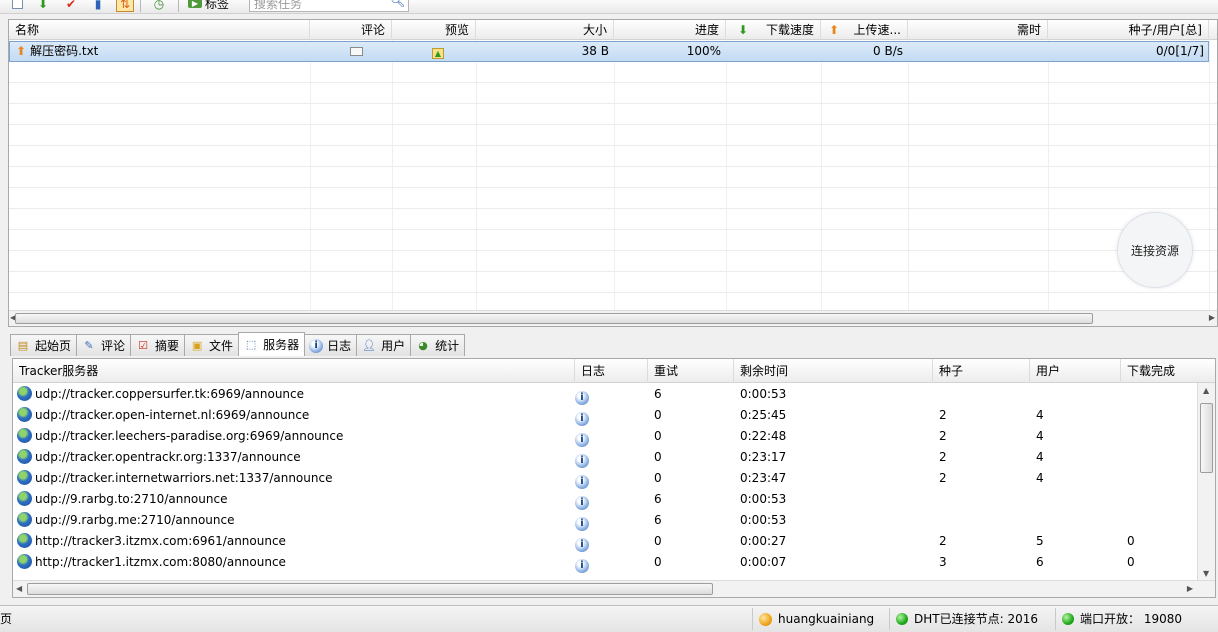 This screenshot has height=632, width=1218. What do you see at coordinates (691, 371) in the screenshot?
I see `column-header-retry: 重试` at bounding box center [691, 371].